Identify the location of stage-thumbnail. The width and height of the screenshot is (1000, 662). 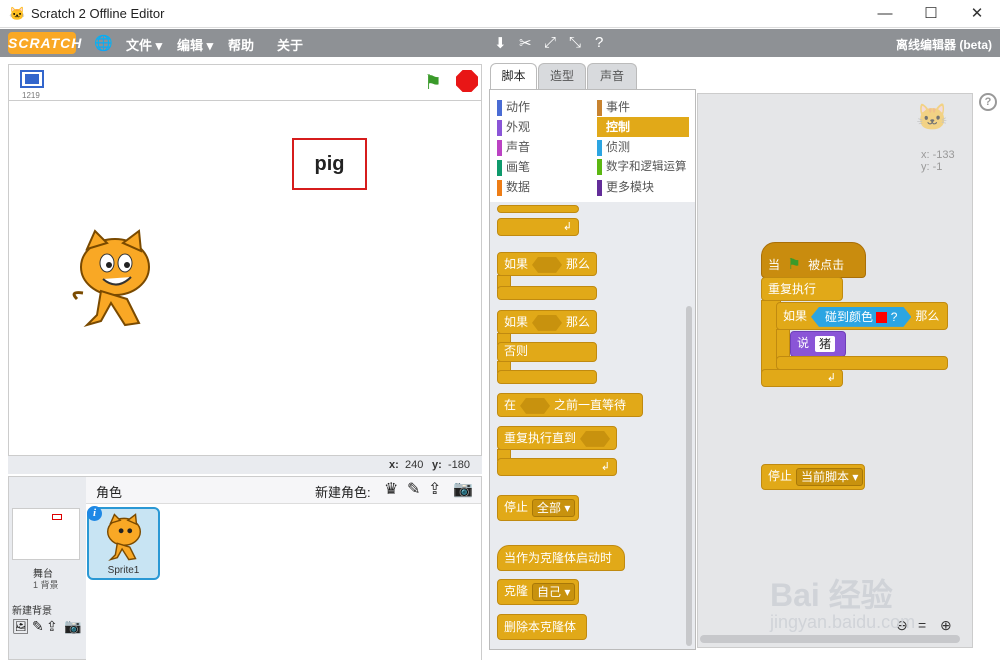
(46, 534).